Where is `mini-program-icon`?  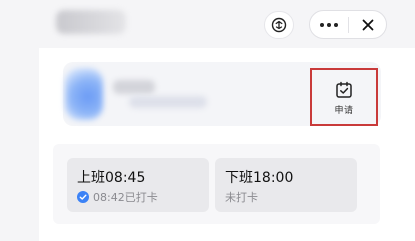 mini-program-icon is located at coordinates (279, 25).